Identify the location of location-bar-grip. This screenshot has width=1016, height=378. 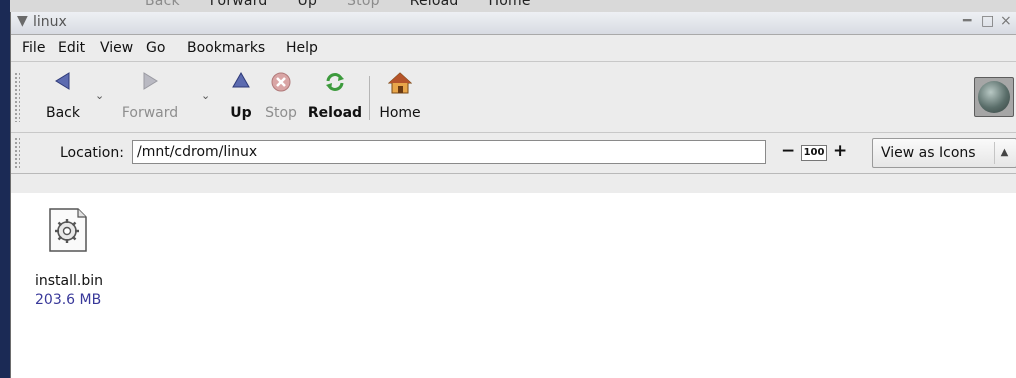
(17, 153).